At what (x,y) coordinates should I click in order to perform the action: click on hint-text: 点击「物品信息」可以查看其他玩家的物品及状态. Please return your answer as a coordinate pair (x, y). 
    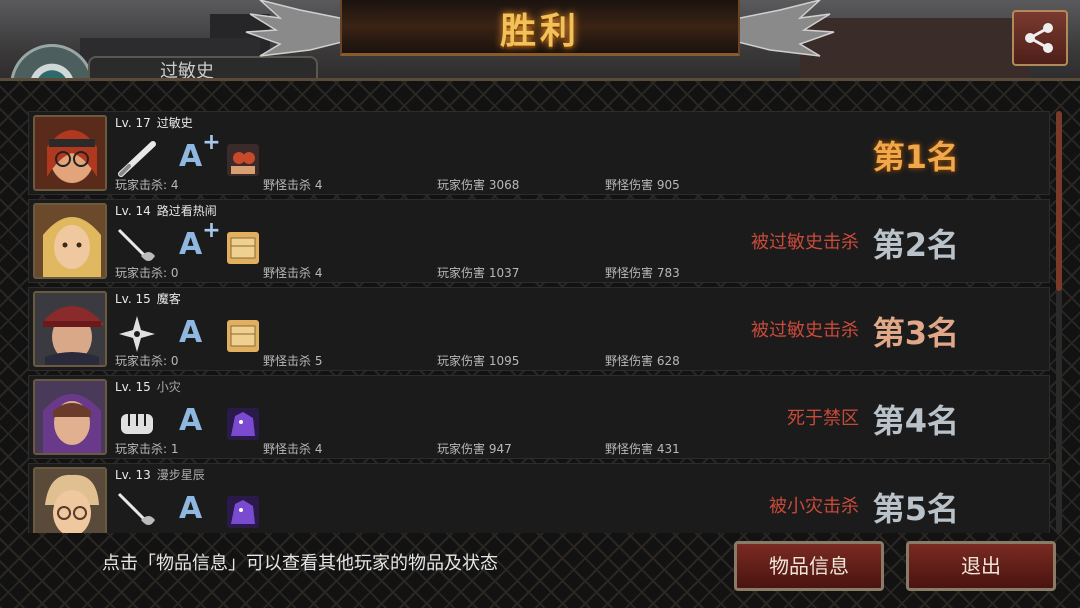
    Looking at the image, I should click on (300, 563).